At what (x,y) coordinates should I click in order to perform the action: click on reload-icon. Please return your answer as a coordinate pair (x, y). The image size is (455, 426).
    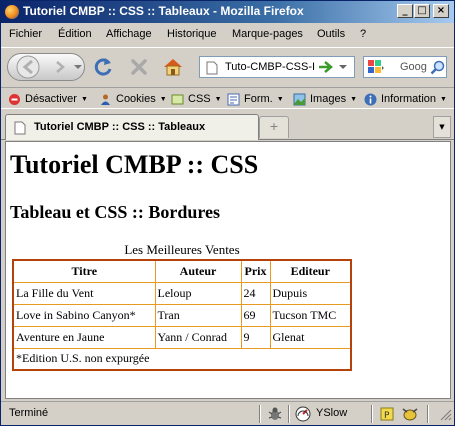
    Looking at the image, I should click on (103, 67).